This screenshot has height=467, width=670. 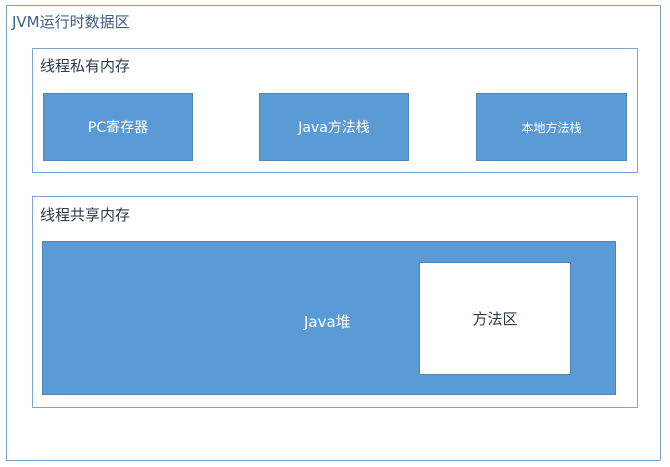 What do you see at coordinates (85, 66) in the screenshot?
I see `private-memory-title: 线程私有内存` at bounding box center [85, 66].